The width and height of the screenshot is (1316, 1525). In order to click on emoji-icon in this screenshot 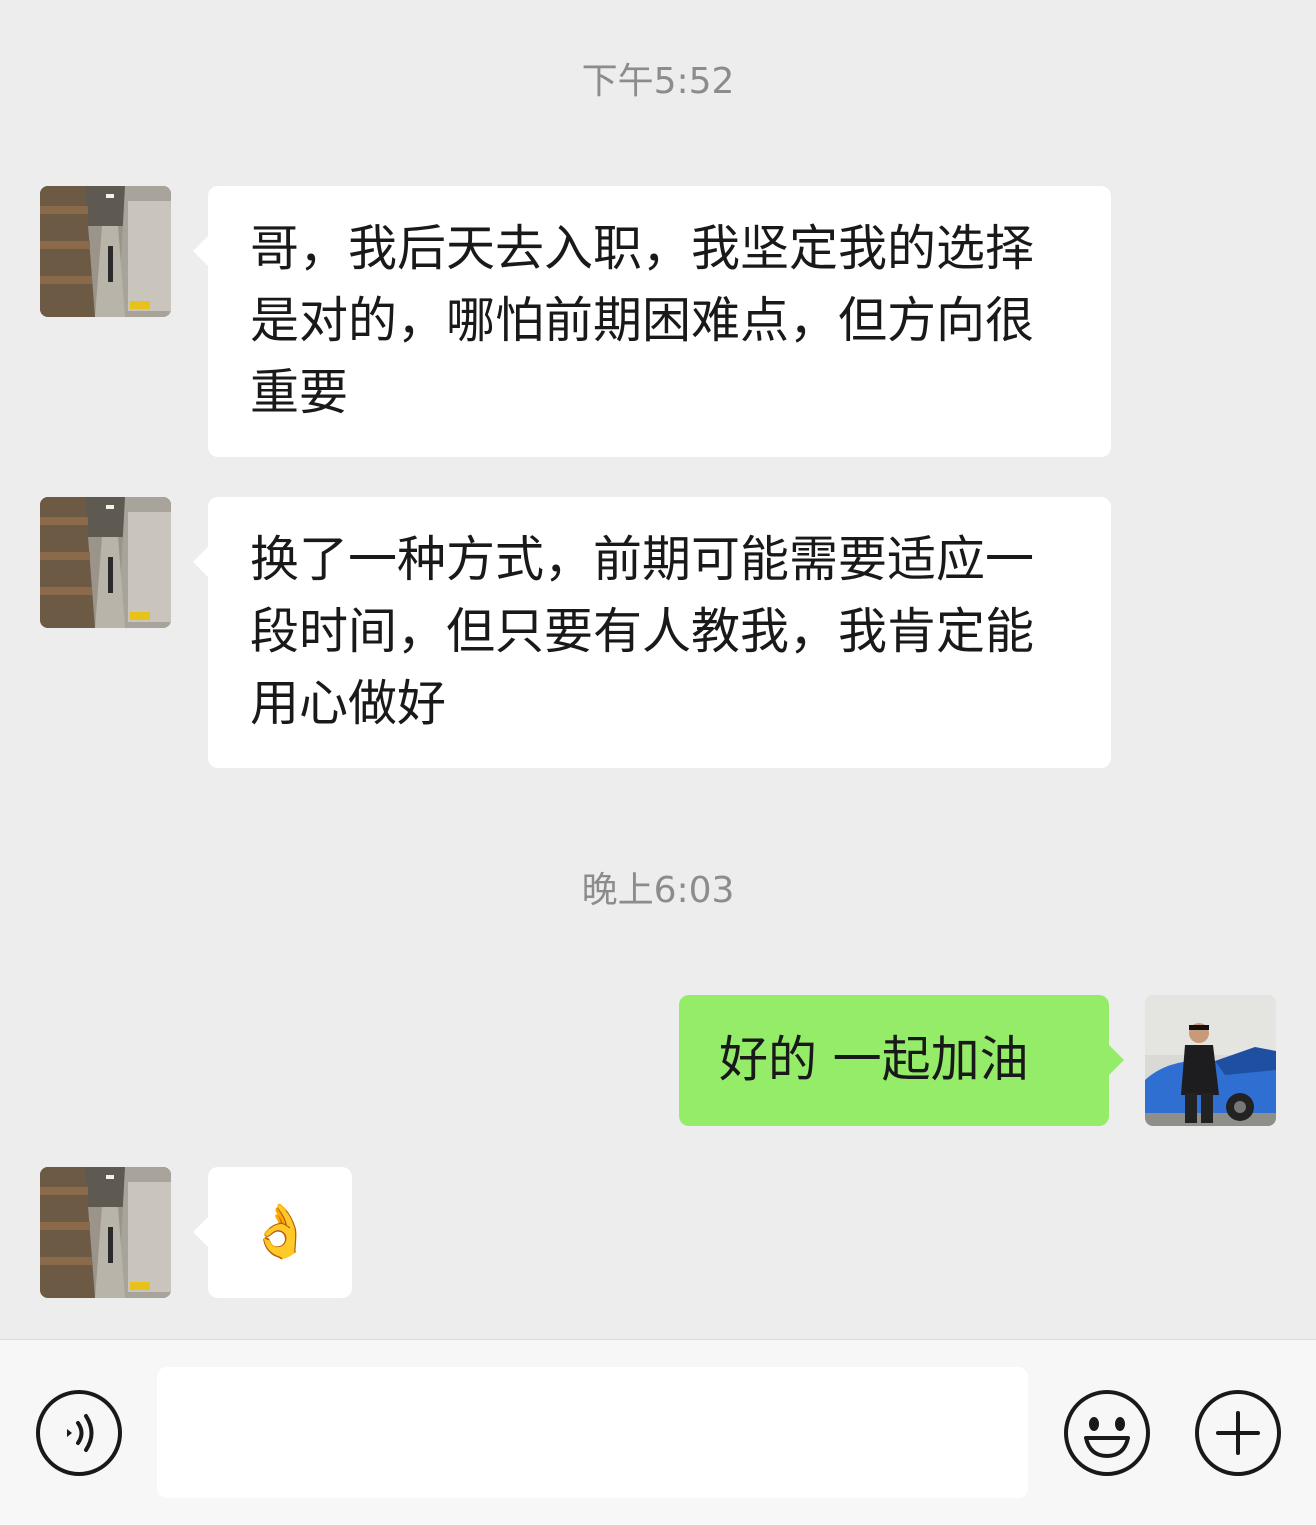, I will do `click(1107, 1433)`.